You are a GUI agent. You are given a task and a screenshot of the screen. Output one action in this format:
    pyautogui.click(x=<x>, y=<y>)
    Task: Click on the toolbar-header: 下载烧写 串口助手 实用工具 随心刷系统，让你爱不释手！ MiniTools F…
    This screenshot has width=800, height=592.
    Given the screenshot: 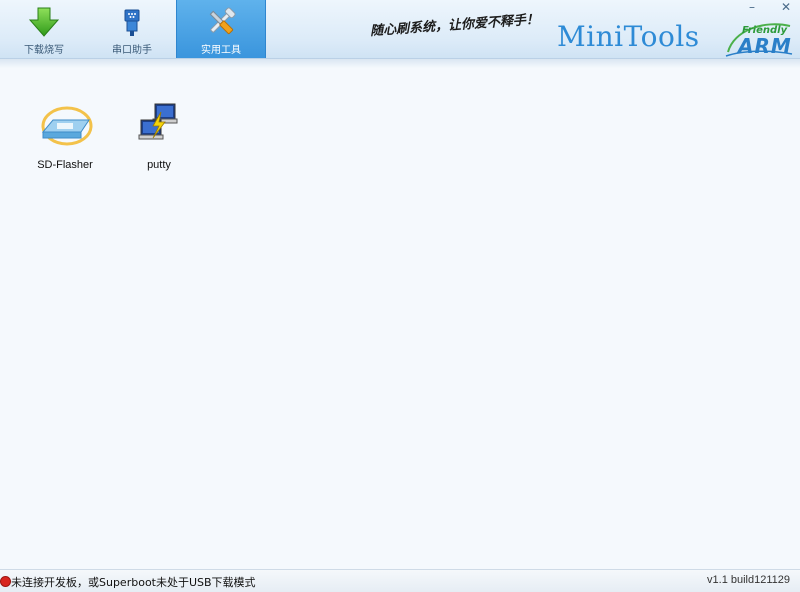 What is the action you would take?
    pyautogui.click(x=400, y=34)
    